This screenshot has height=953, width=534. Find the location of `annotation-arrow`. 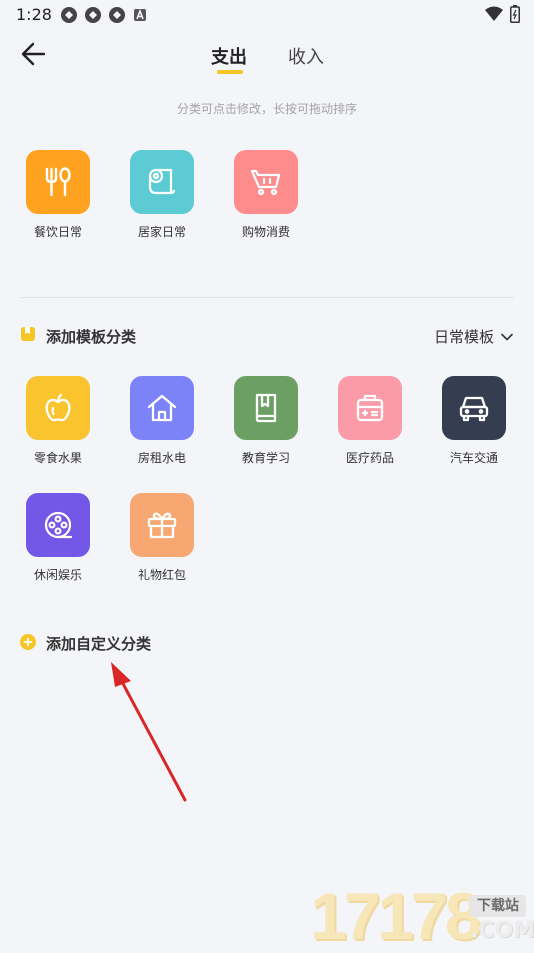

annotation-arrow is located at coordinates (149, 732).